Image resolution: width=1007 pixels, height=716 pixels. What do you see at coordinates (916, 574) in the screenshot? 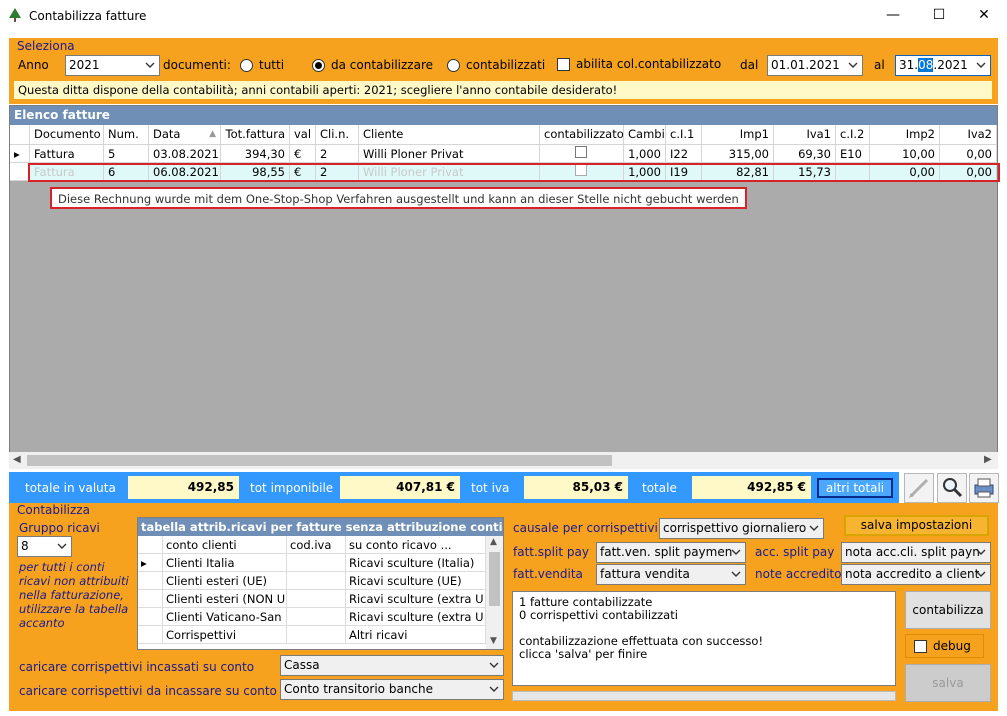
I see `accredito-select: nota accredito a client` at bounding box center [916, 574].